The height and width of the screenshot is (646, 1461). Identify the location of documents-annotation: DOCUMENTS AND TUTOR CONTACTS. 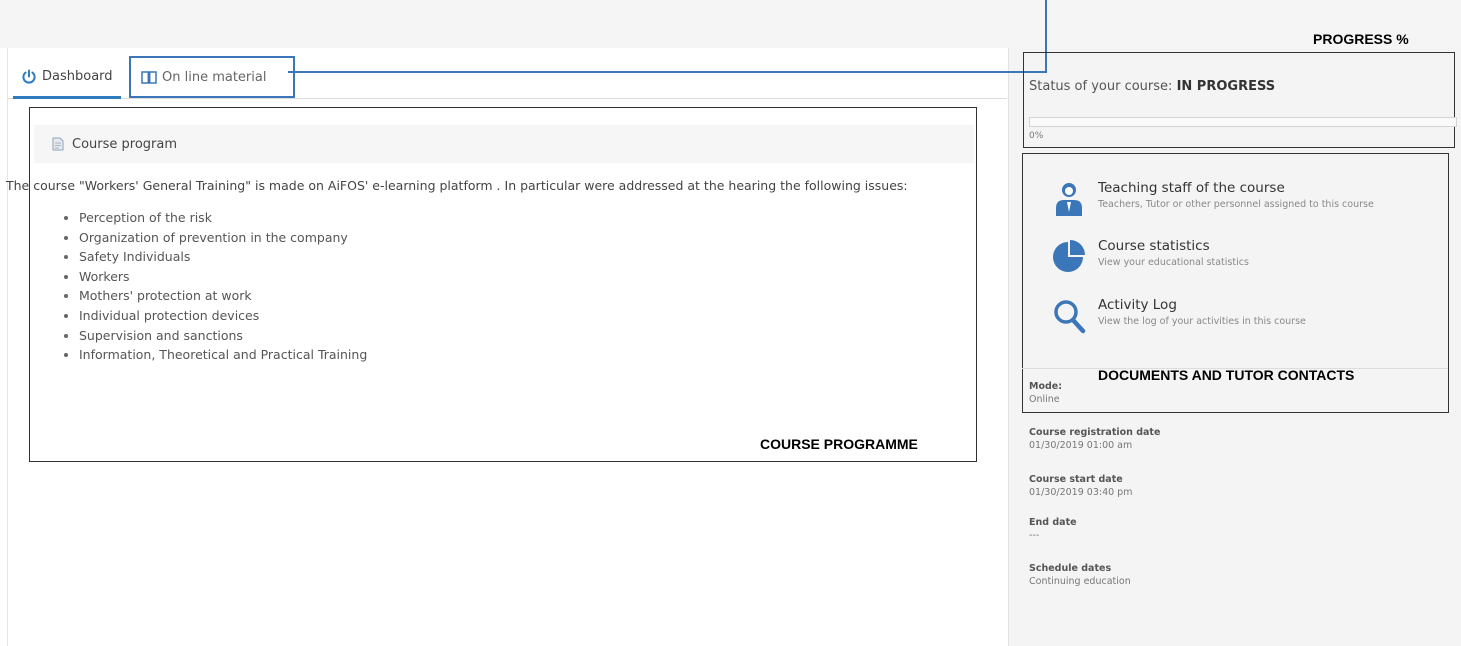
(1226, 375).